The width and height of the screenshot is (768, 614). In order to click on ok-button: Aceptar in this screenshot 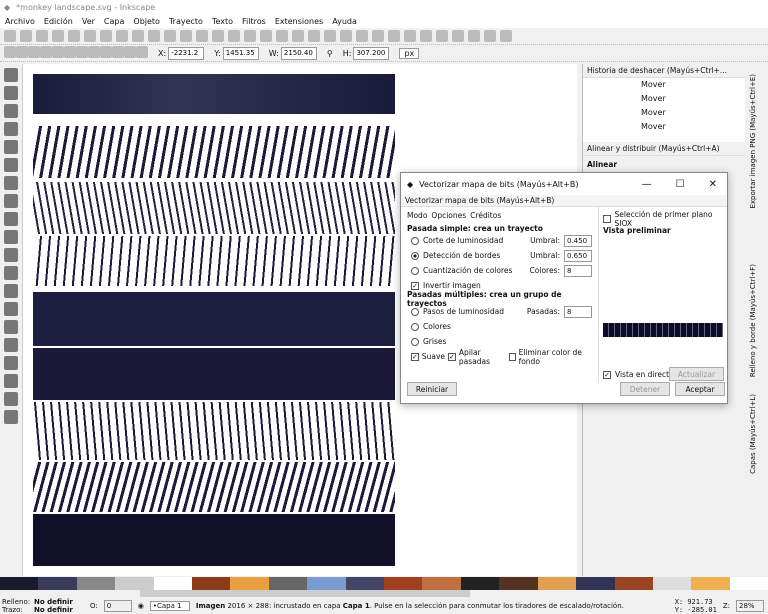, I will do `click(700, 389)`.